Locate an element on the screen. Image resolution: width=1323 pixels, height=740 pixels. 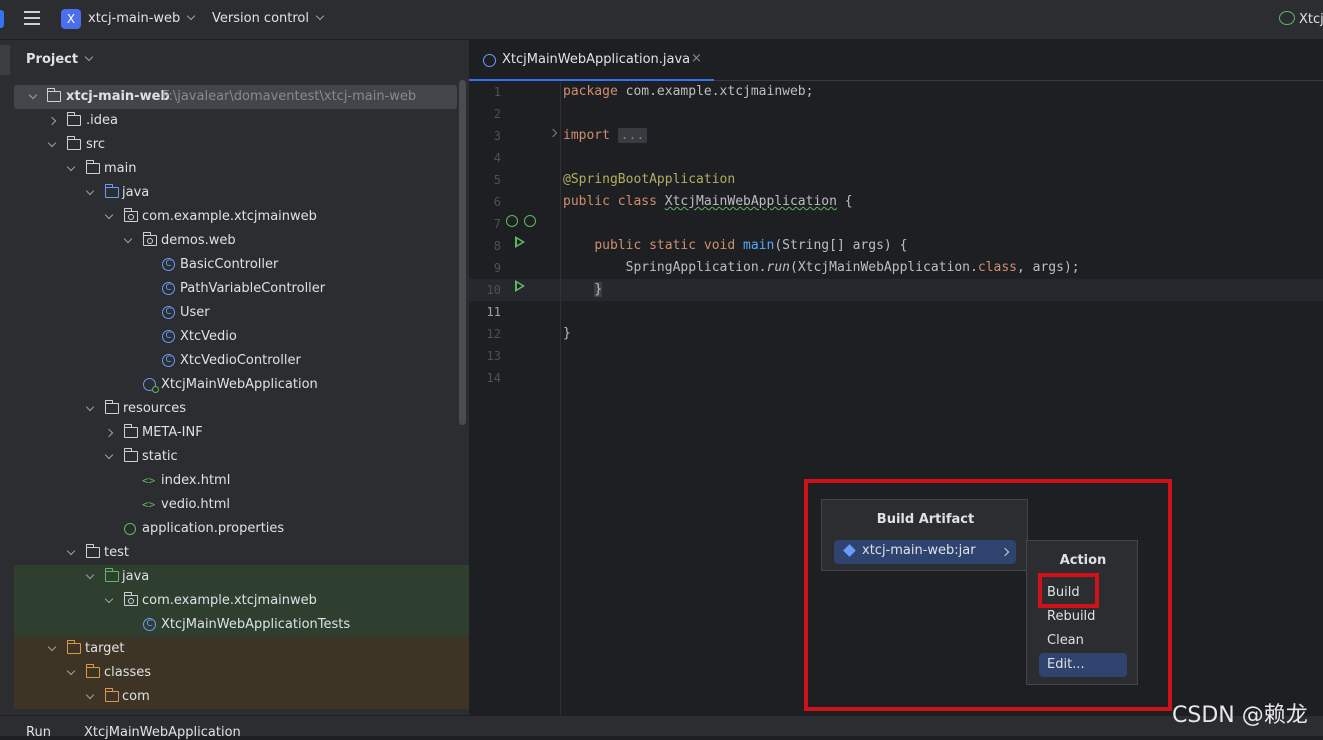
keyword: package is located at coordinates (590, 91).